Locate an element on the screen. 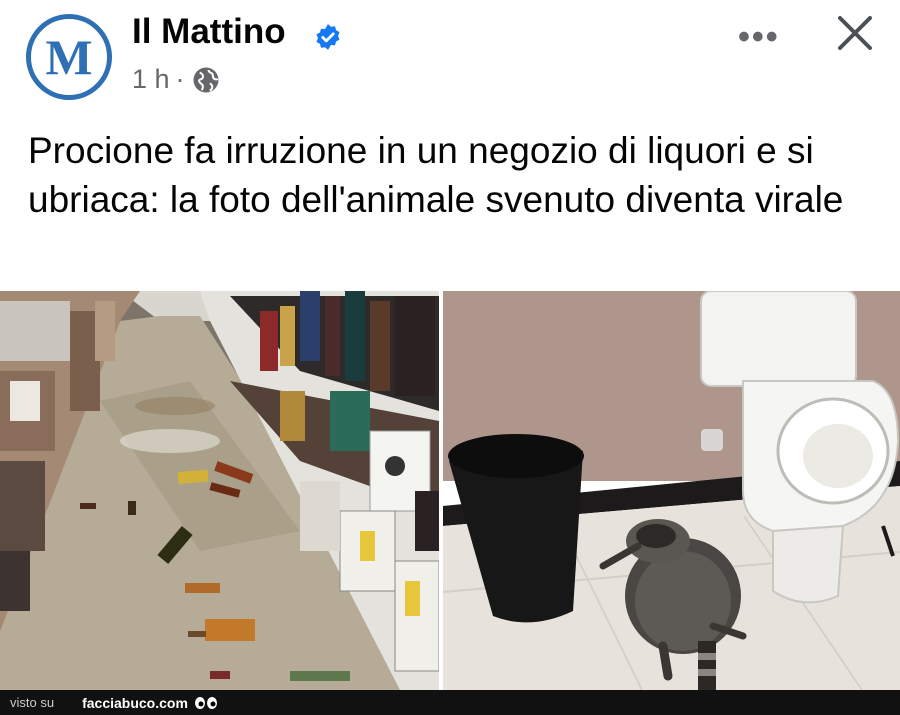  post-time: 1 h is located at coordinates (151, 79).